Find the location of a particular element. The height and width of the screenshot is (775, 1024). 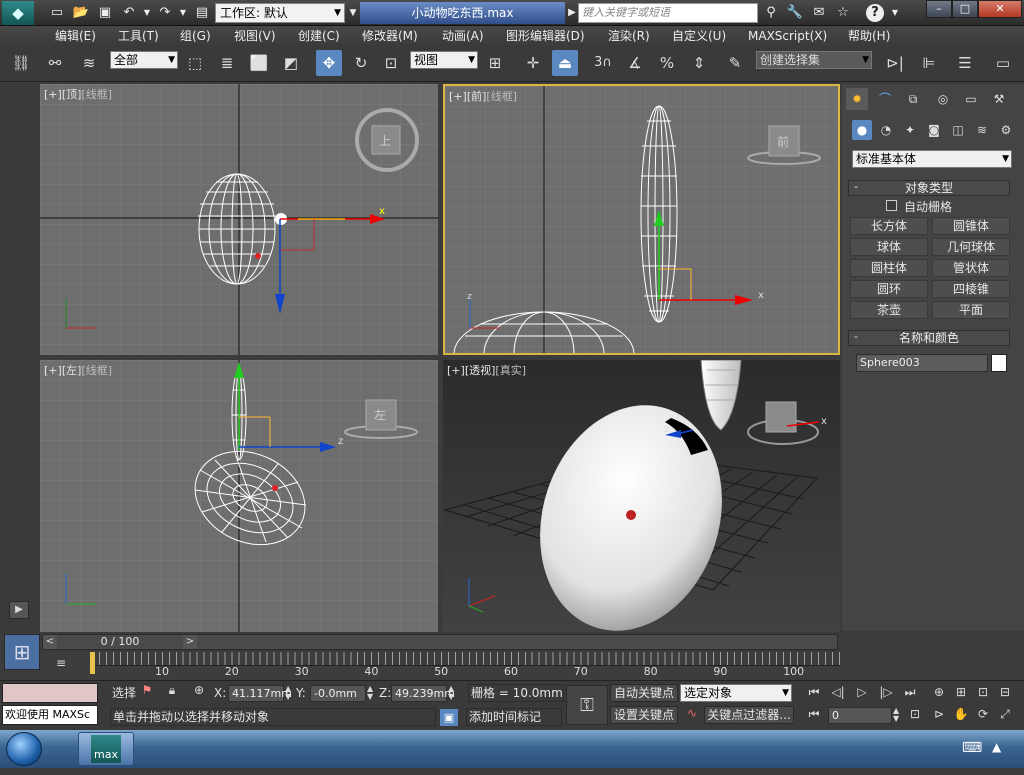

viewport-top-shading: [线框] is located at coordinates (96, 94).